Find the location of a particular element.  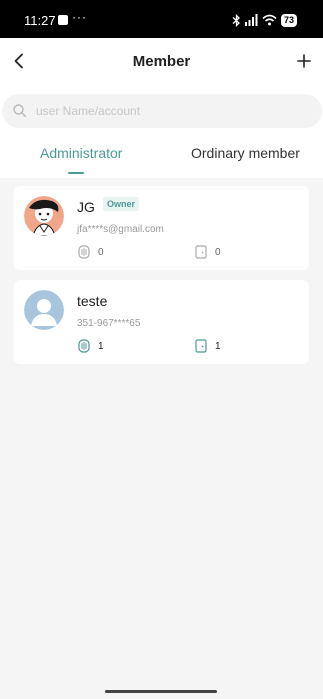

fingerprint-count: 1 is located at coordinates (101, 346).